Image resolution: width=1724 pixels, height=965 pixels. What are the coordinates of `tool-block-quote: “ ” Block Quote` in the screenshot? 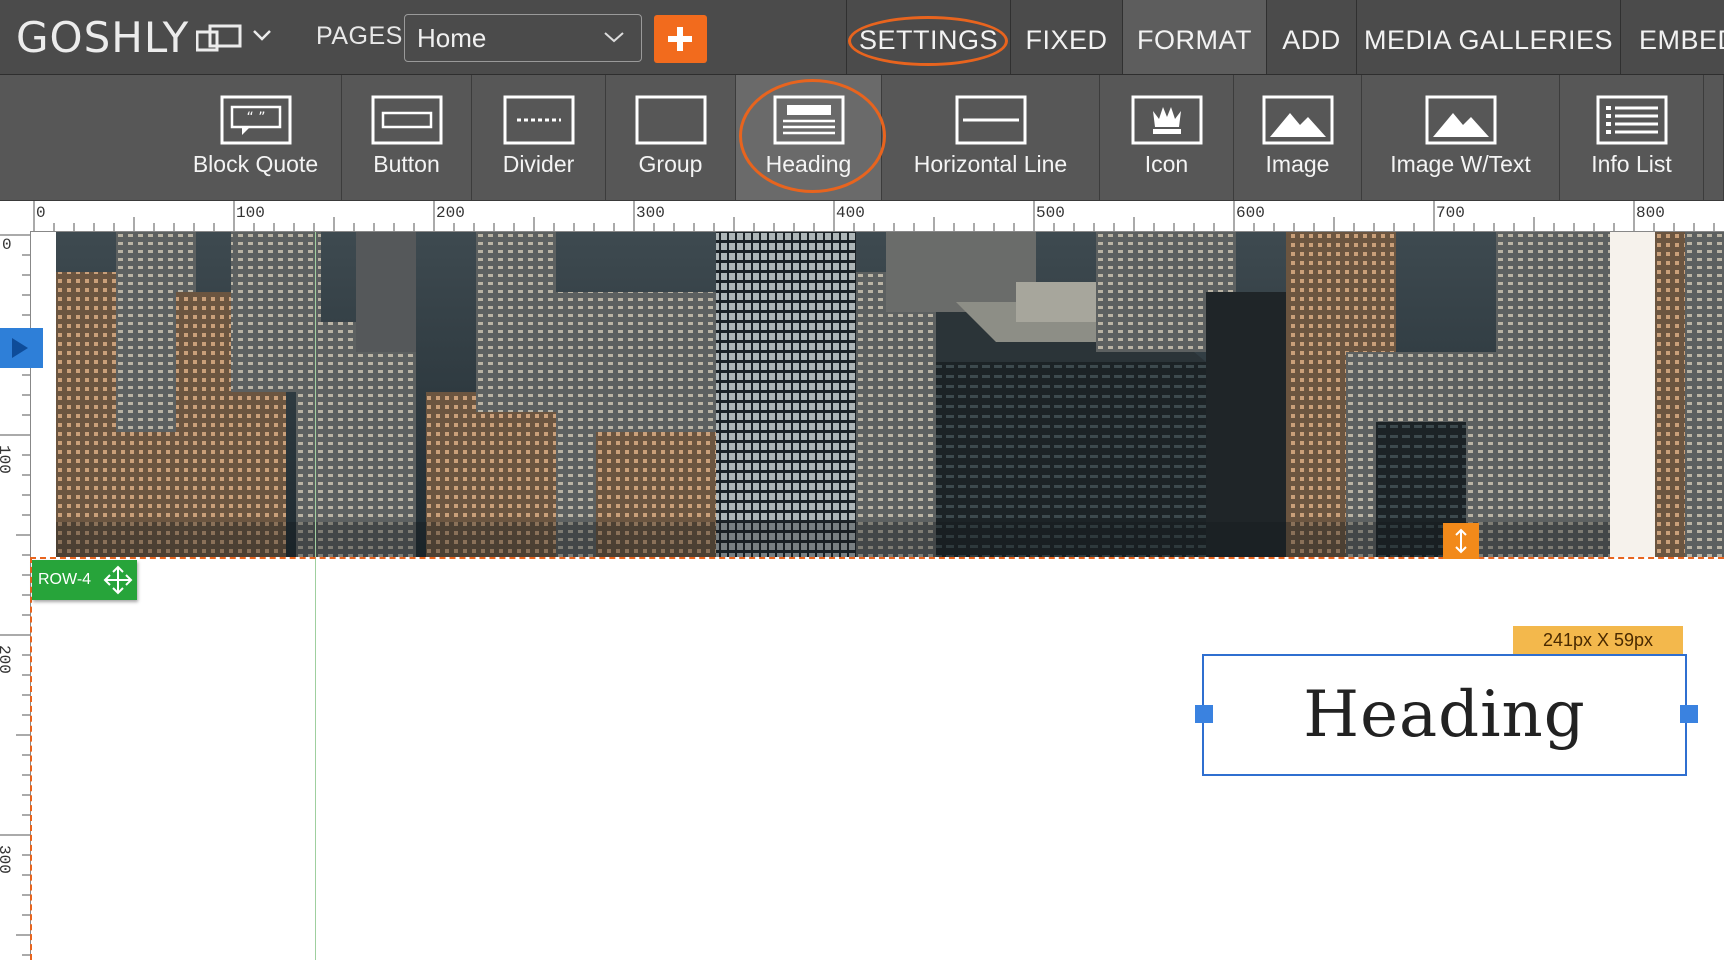 It's located at (256, 137).